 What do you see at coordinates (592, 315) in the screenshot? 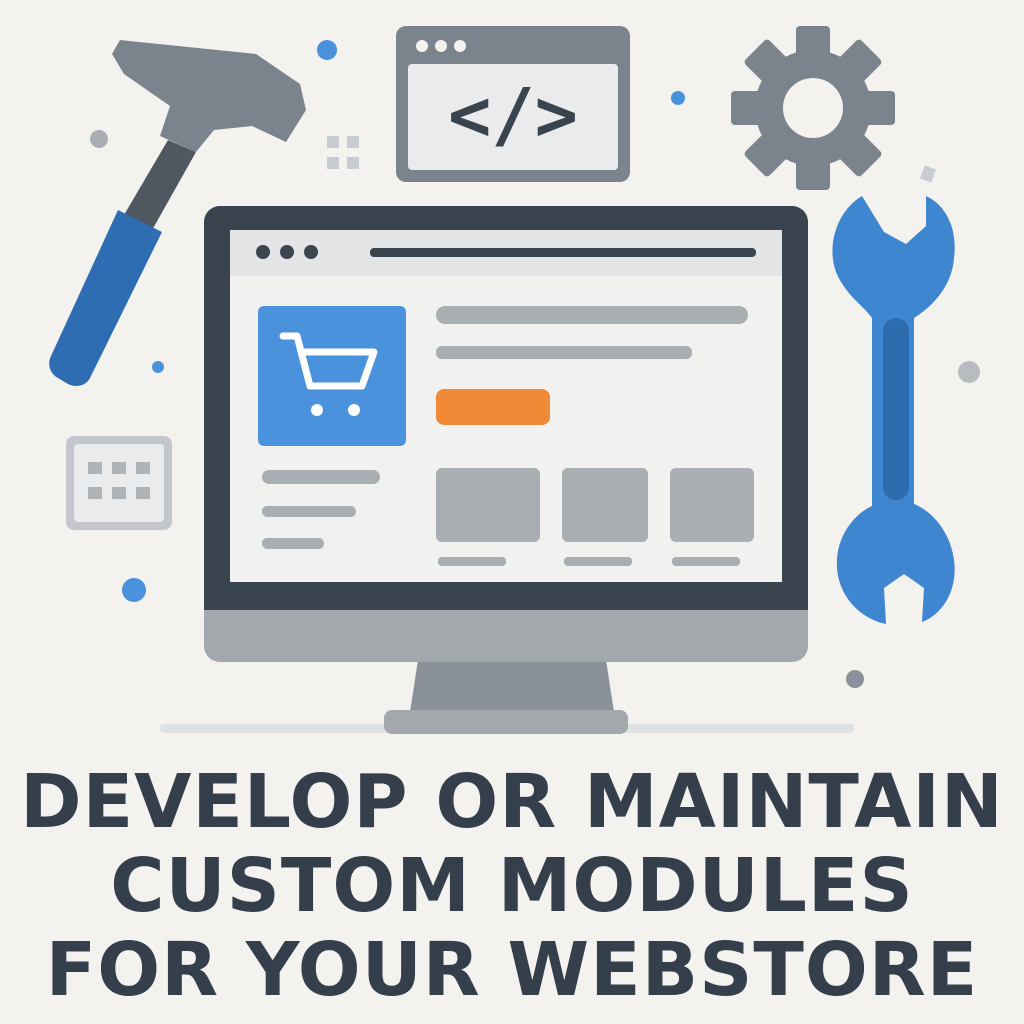
I see `product-title-bar` at bounding box center [592, 315].